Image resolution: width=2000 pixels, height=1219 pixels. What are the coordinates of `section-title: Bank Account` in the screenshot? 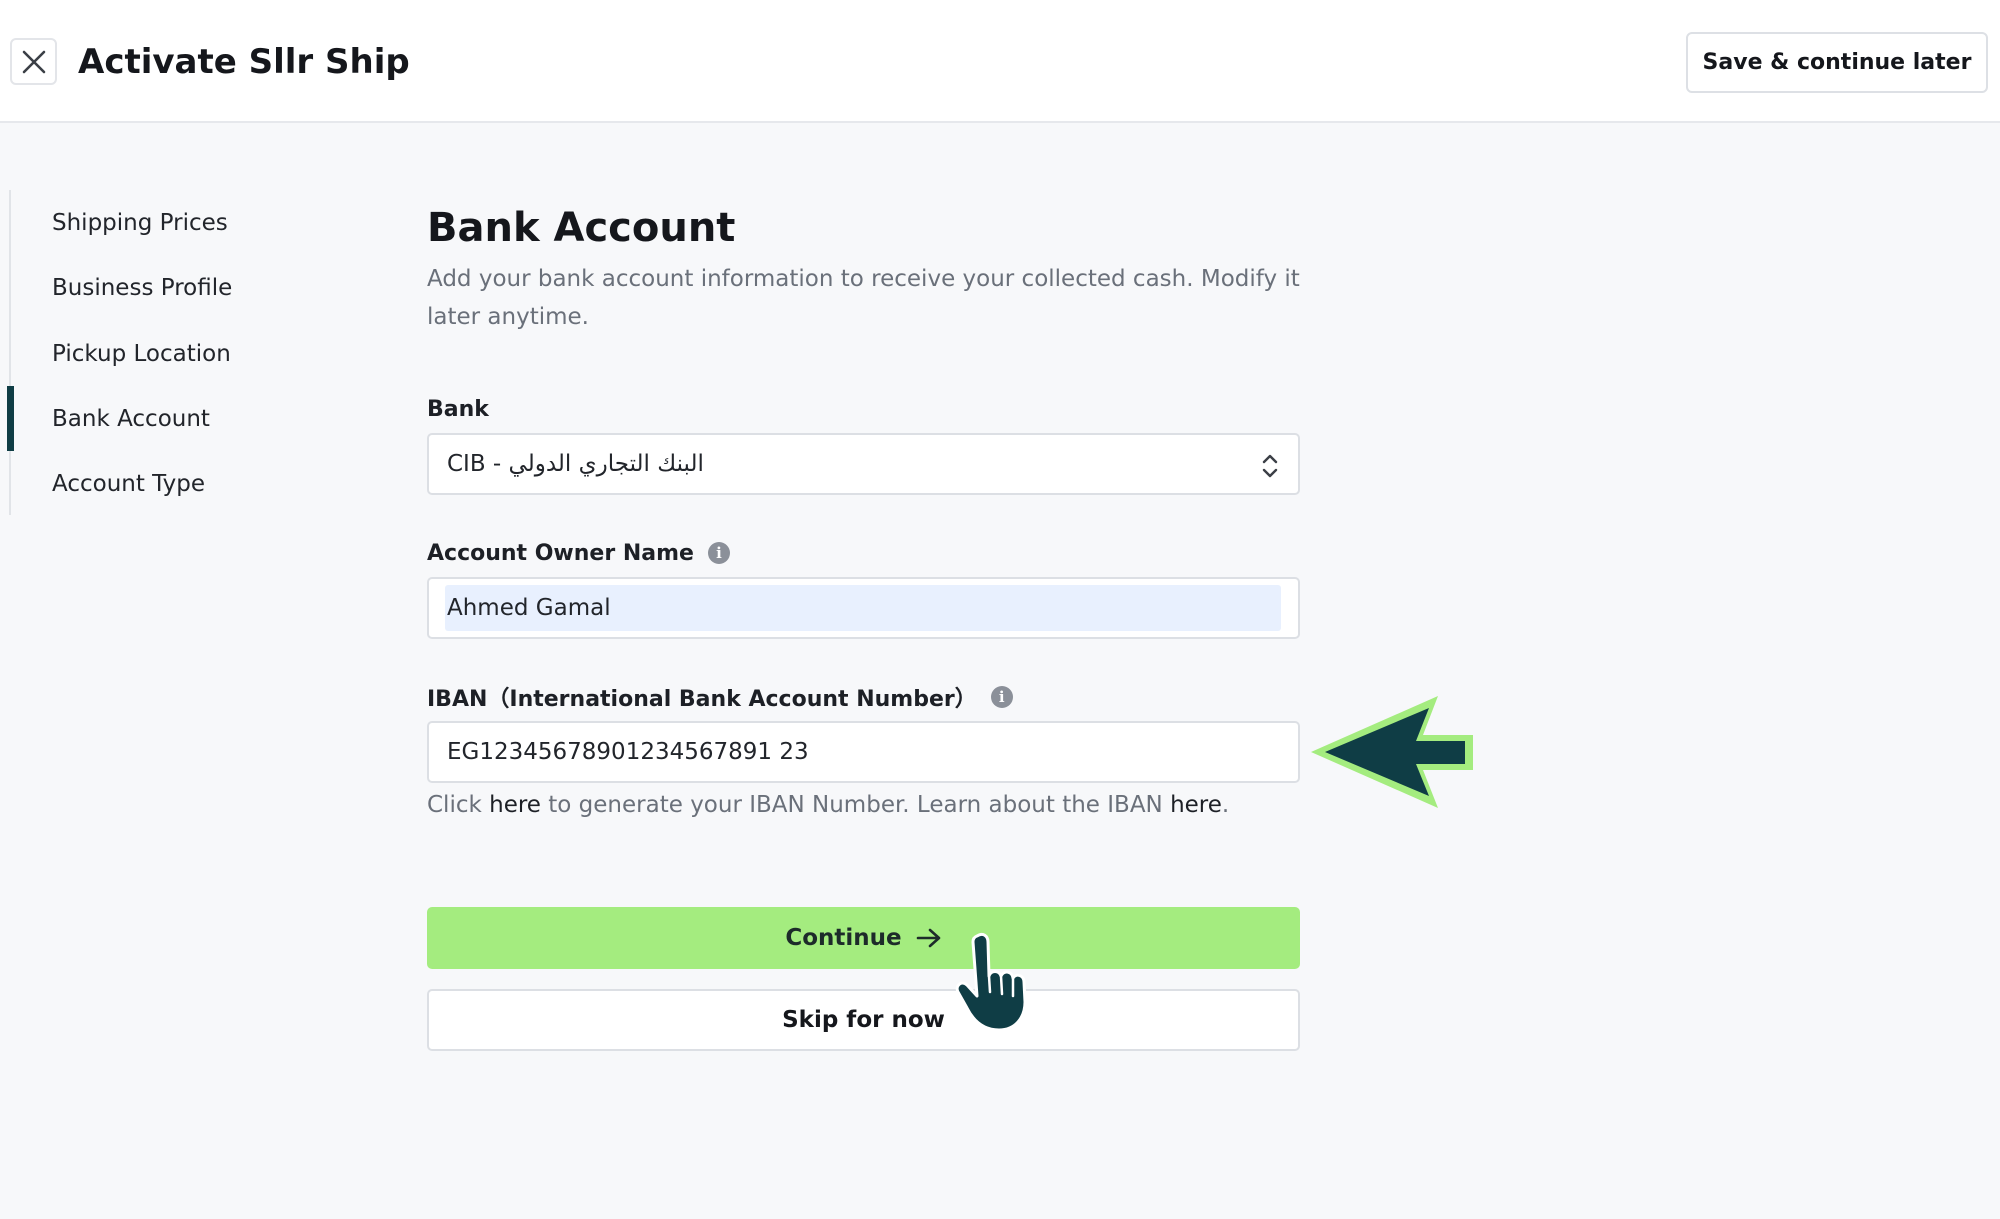 It's located at (581, 228).